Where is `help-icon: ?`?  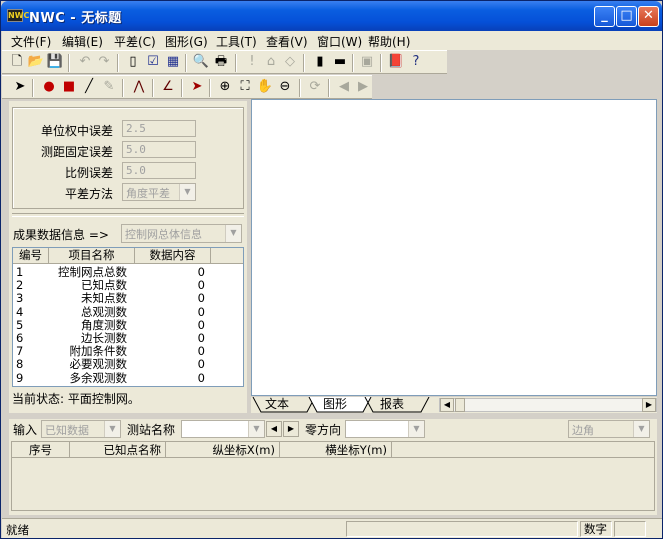 help-icon: ? is located at coordinates (416, 62).